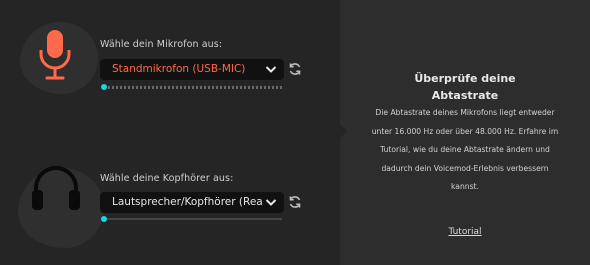 The height and width of the screenshot is (265, 590). I want to click on headphones-volume-handle, so click(104, 219).